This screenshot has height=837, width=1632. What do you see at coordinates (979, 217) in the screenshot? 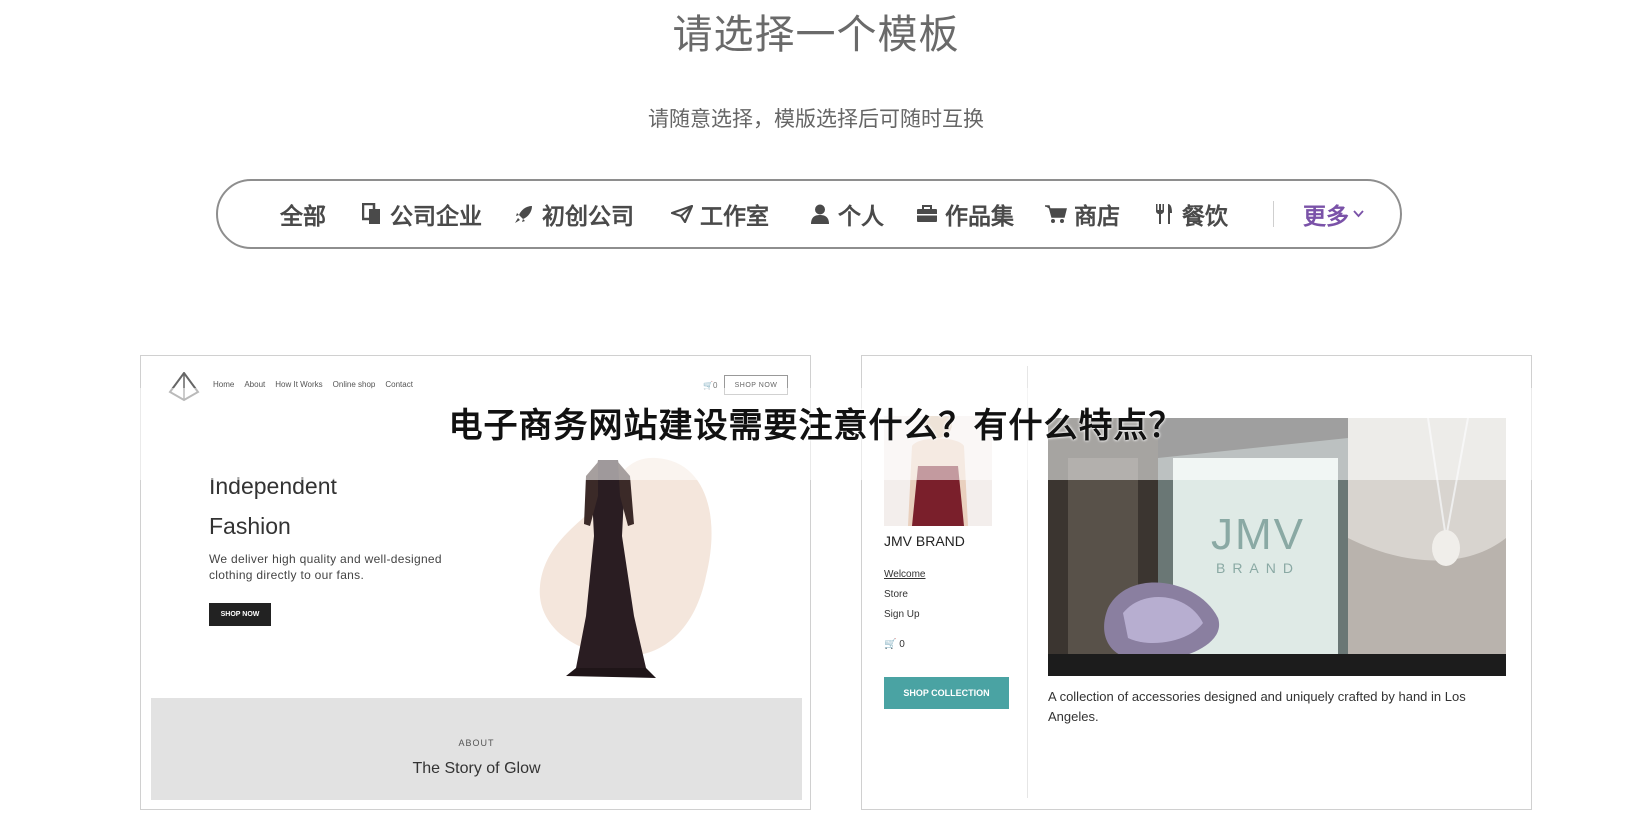
I see `filter-label: 作品集` at bounding box center [979, 217].